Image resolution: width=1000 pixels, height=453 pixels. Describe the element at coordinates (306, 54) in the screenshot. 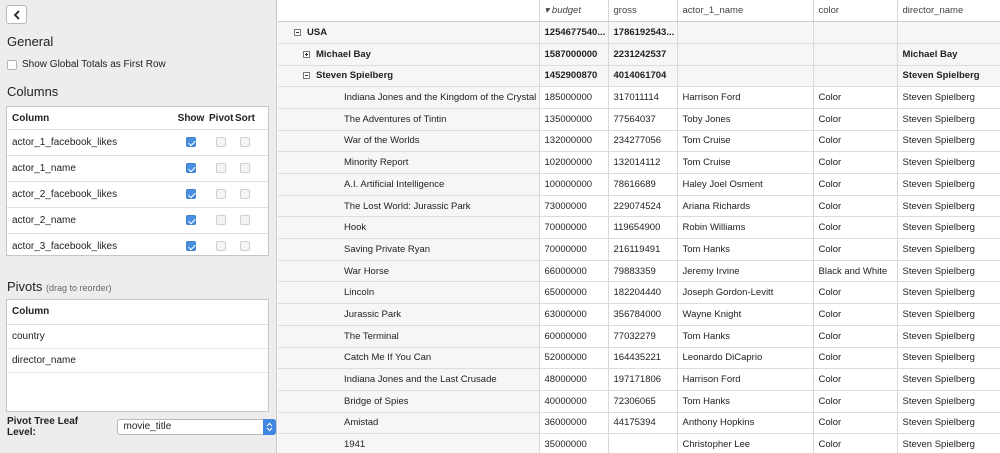

I see `expand-icon` at that location.